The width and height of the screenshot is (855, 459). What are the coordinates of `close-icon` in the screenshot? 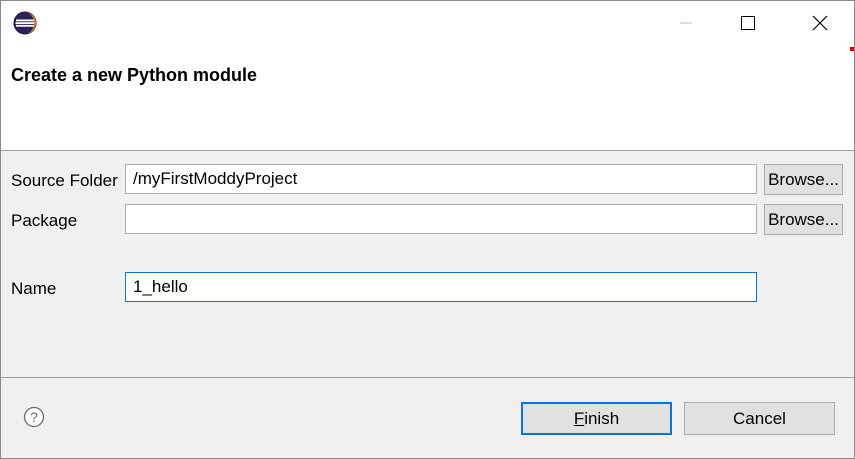 It's located at (820, 23).